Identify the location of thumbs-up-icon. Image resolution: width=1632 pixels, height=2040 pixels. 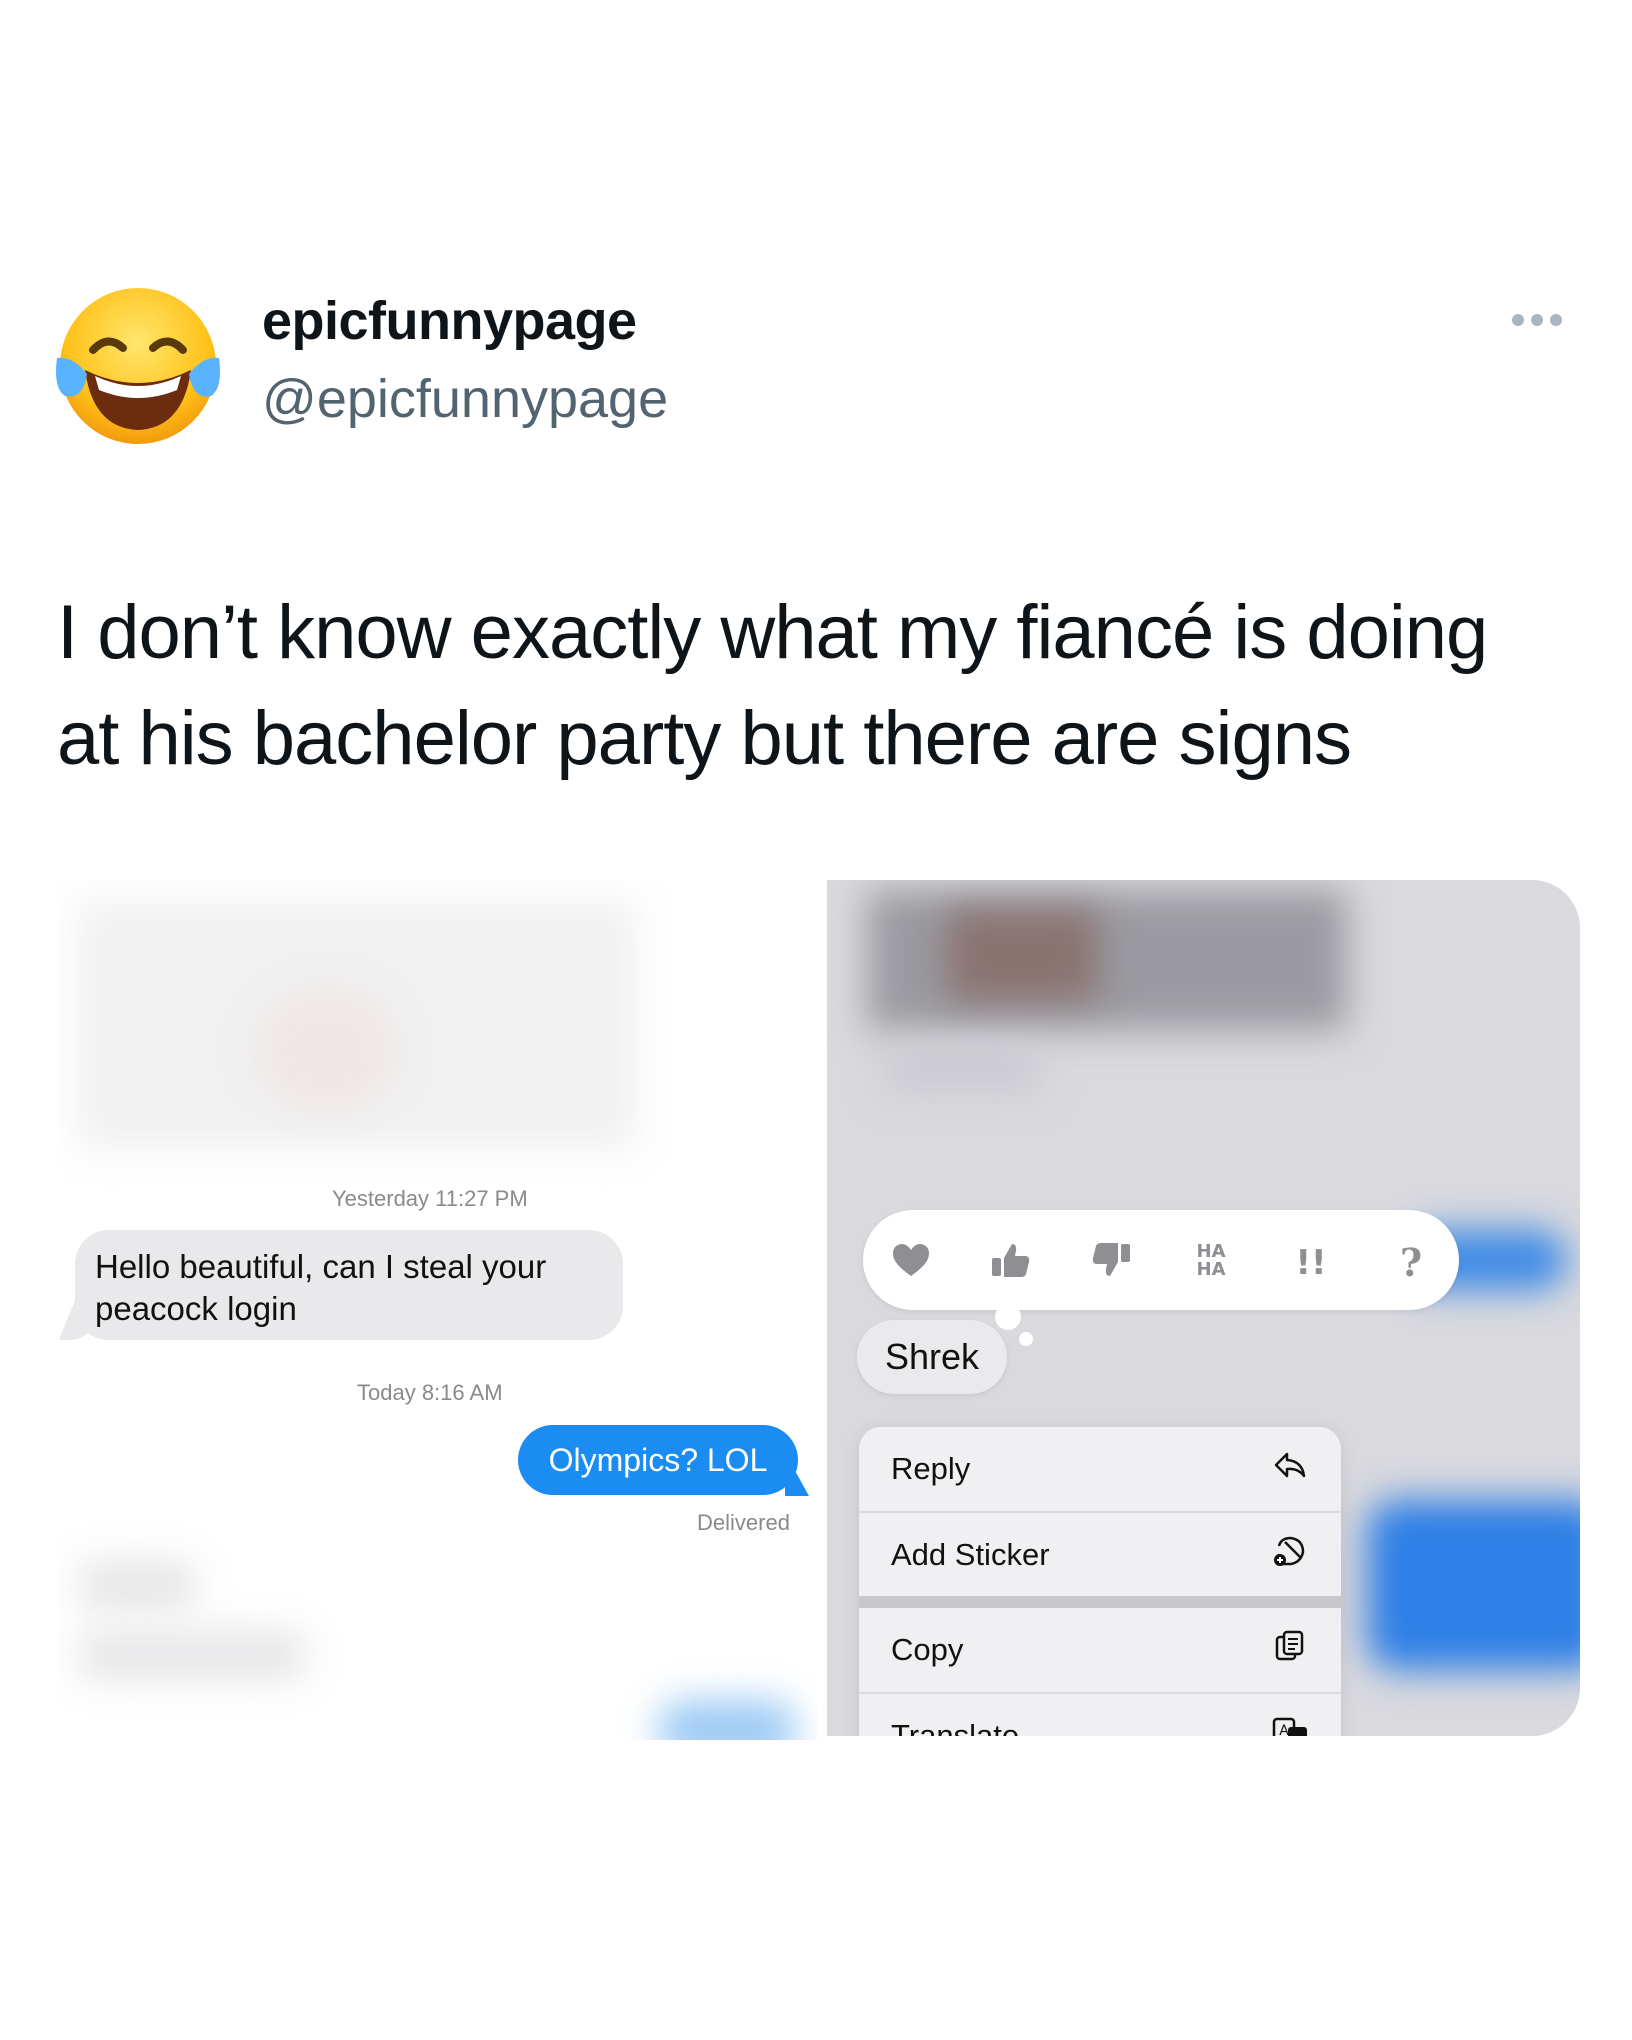
(1011, 1260).